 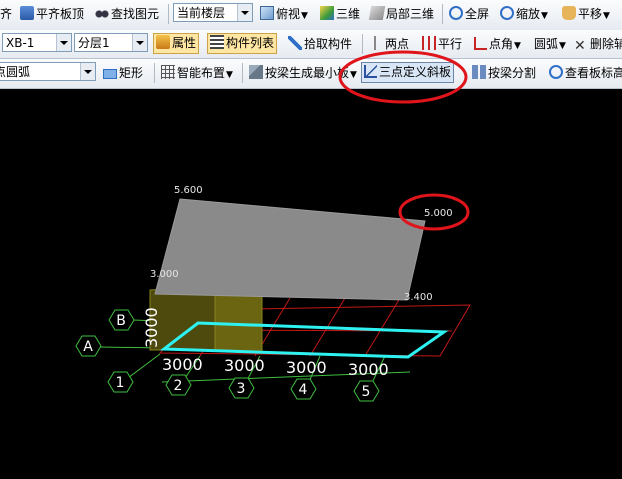 I want to click on annotation-overlay, so click(x=403, y=77).